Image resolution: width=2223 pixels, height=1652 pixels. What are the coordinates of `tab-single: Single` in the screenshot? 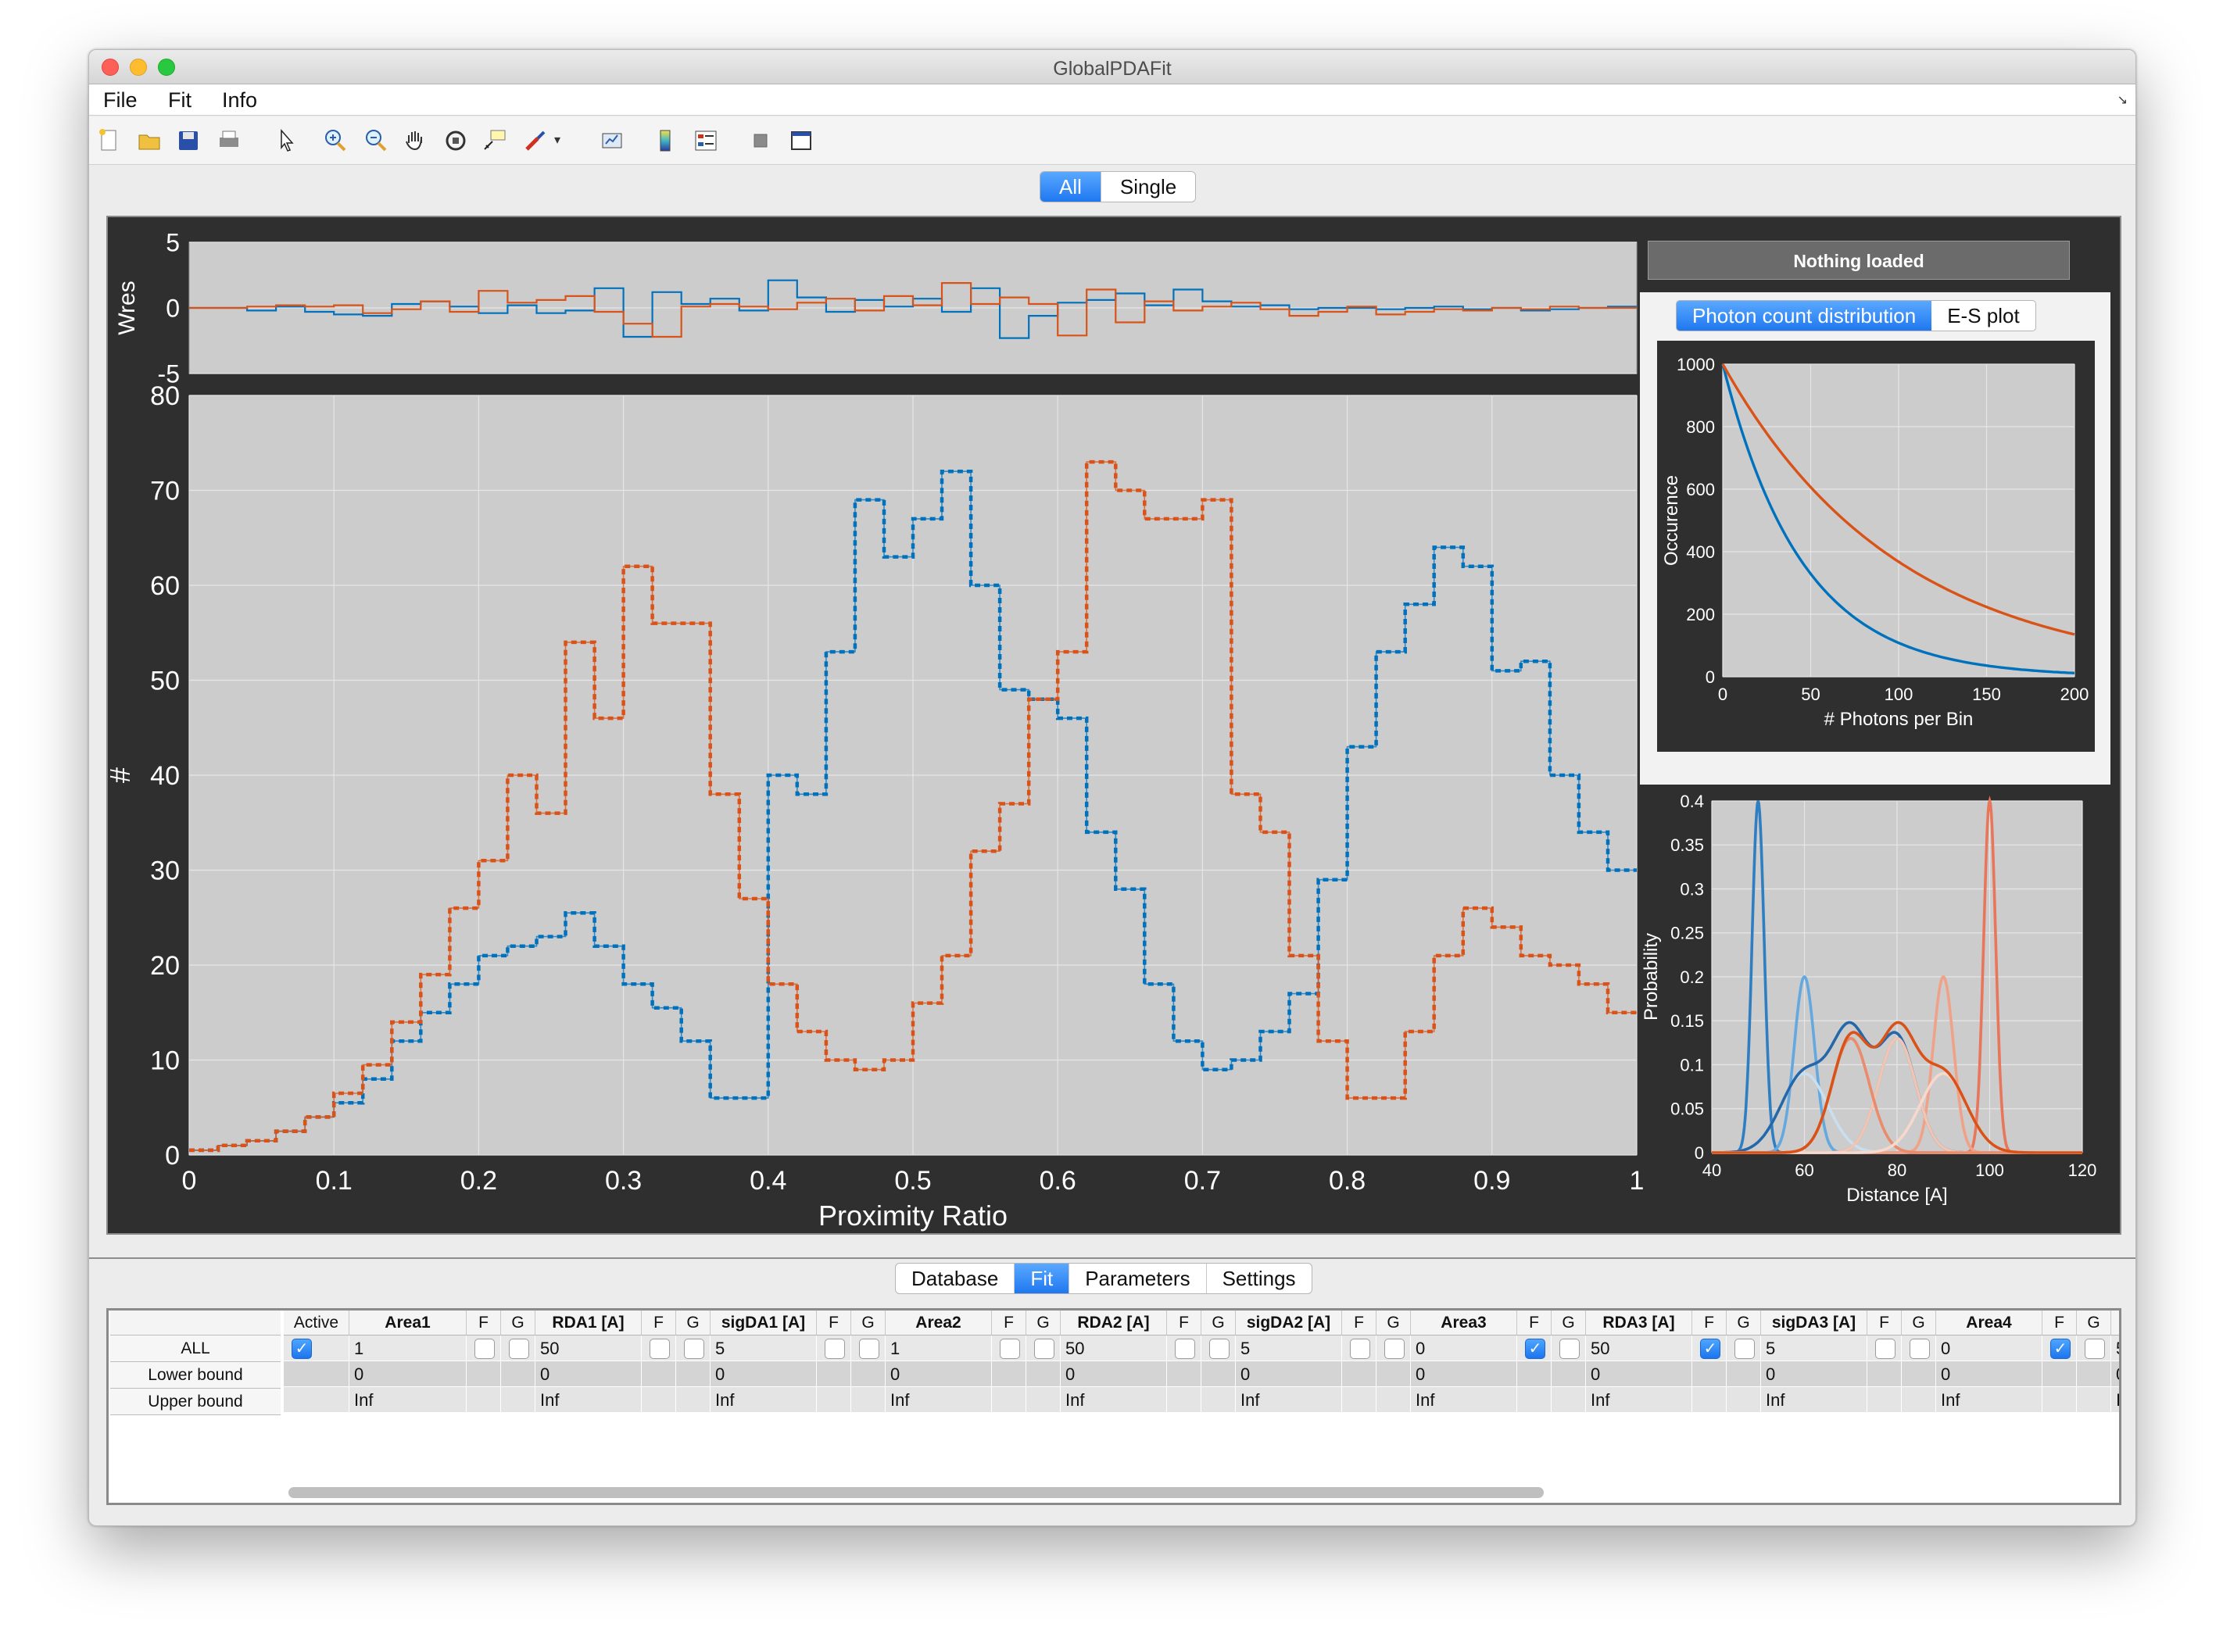 It's located at (1147, 187).